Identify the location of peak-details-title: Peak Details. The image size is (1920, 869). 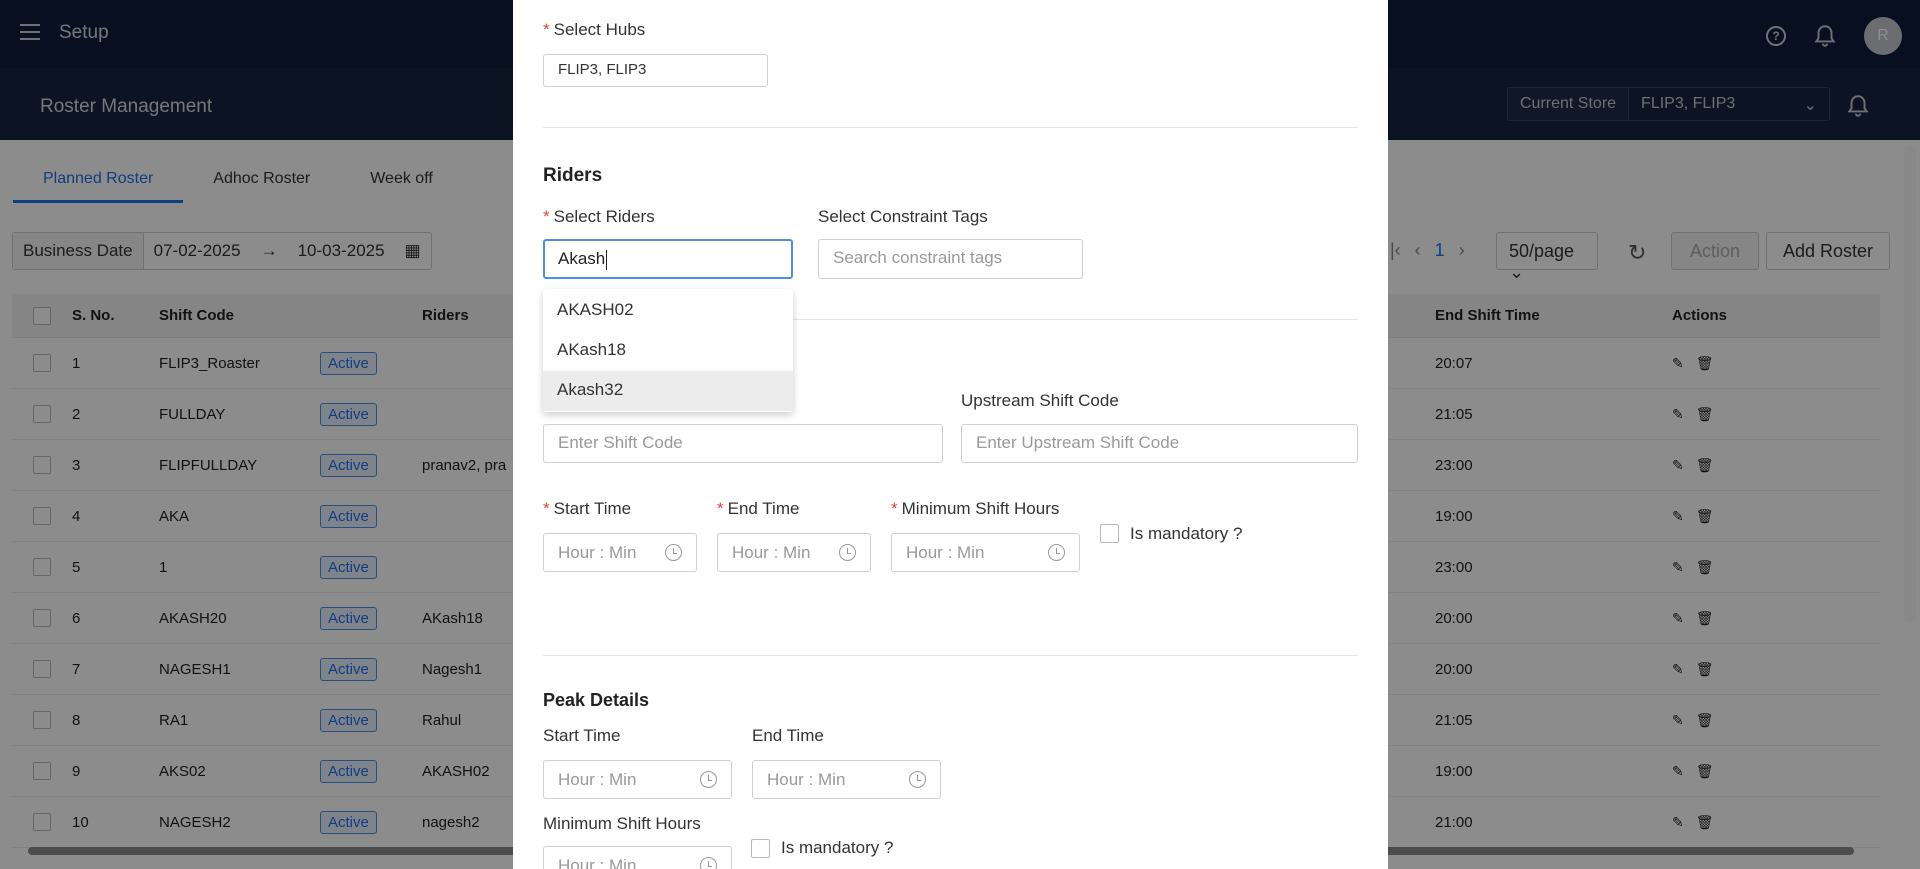
(596, 700).